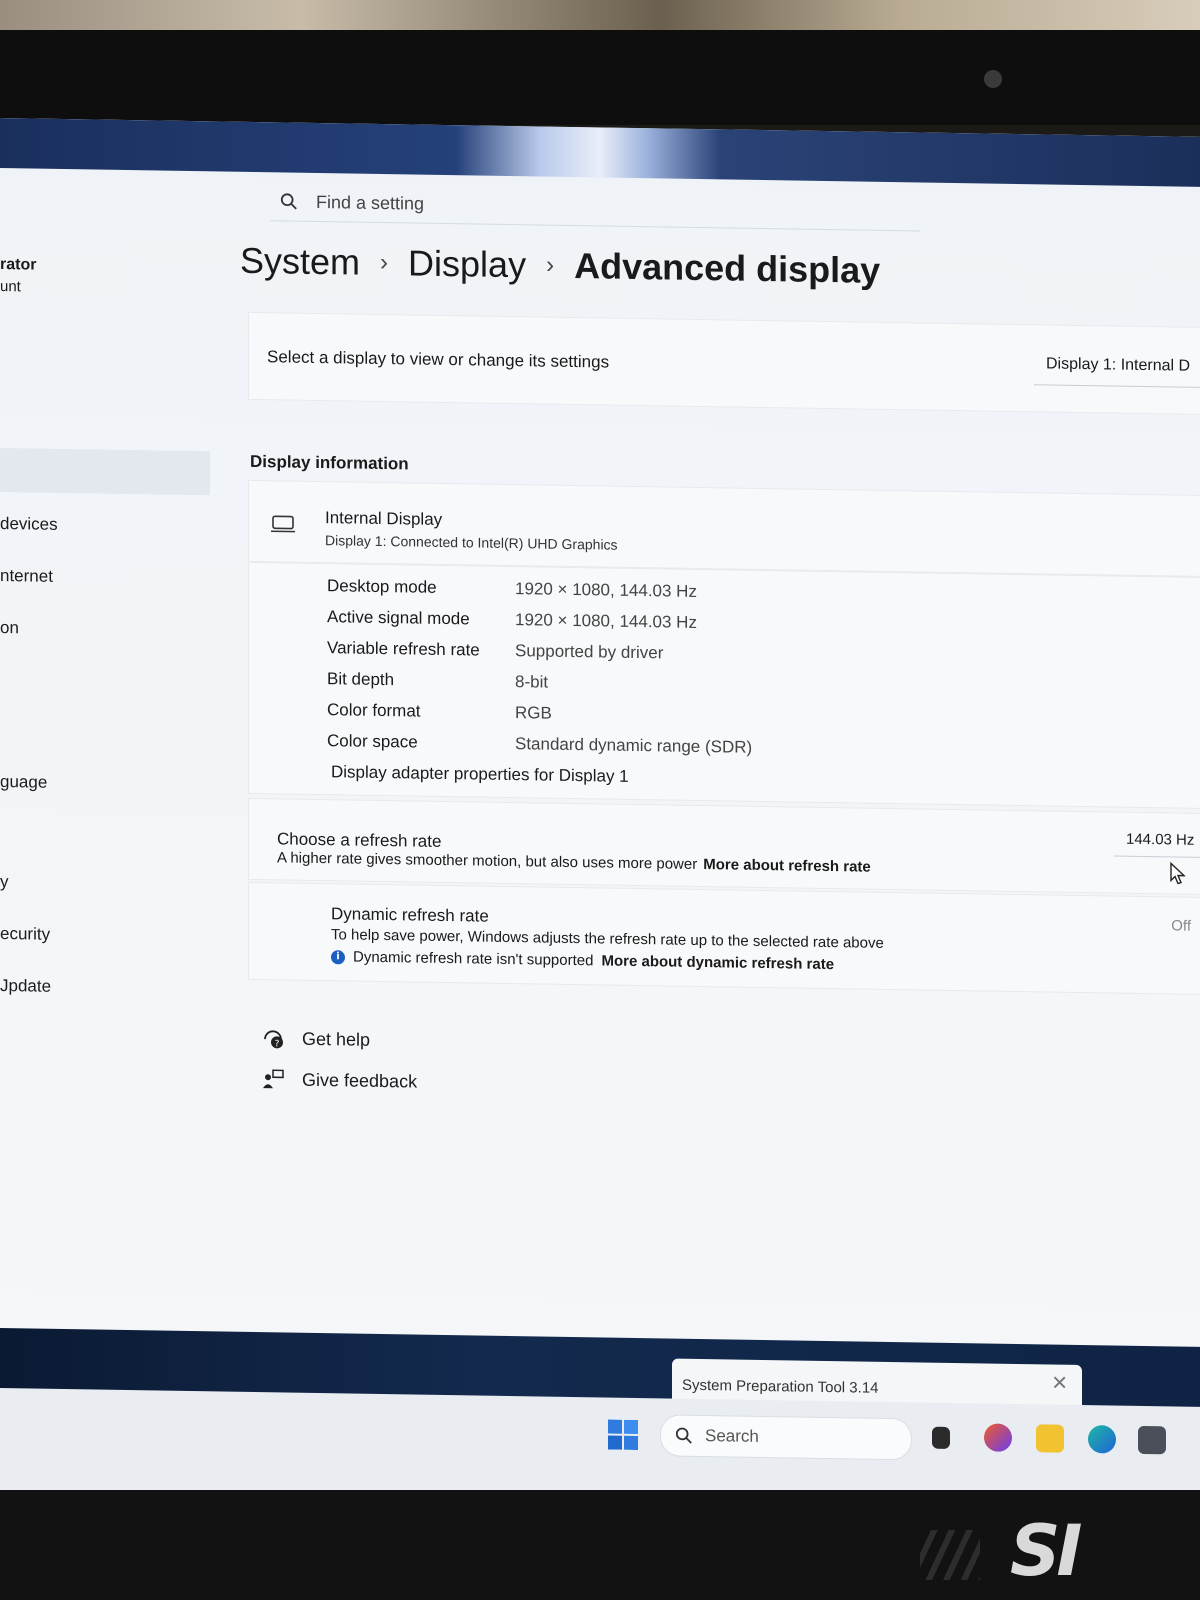  Describe the element at coordinates (336, 1039) in the screenshot. I see `get-help-label: Get help` at that location.